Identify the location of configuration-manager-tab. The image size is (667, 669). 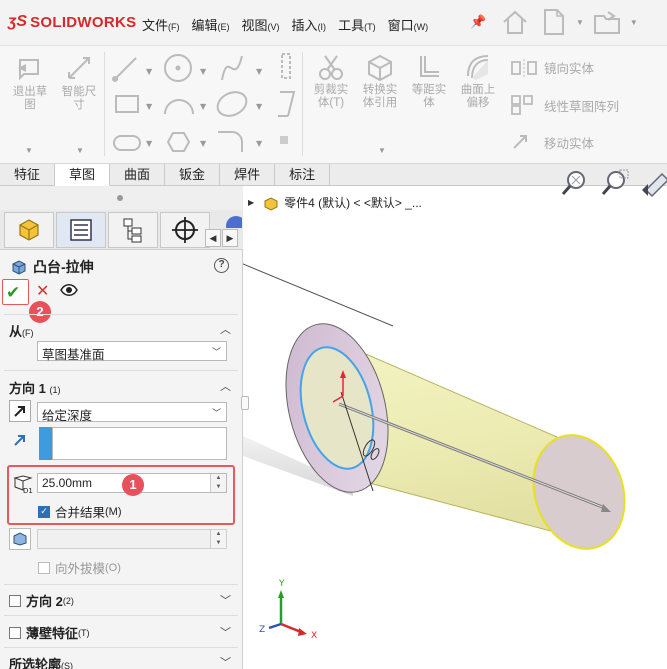
(133, 230).